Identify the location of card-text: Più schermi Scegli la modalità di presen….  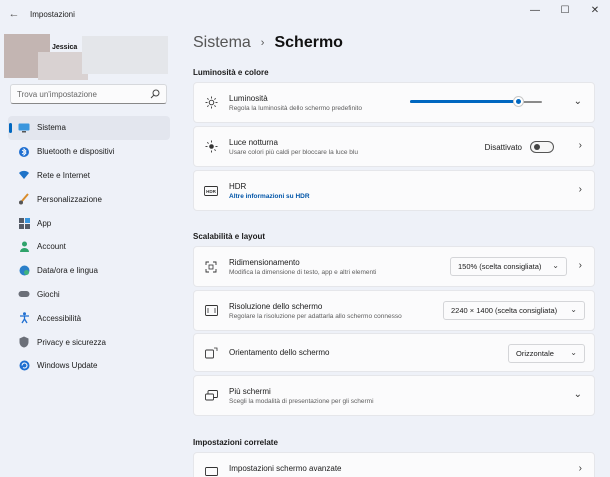
(301, 396).